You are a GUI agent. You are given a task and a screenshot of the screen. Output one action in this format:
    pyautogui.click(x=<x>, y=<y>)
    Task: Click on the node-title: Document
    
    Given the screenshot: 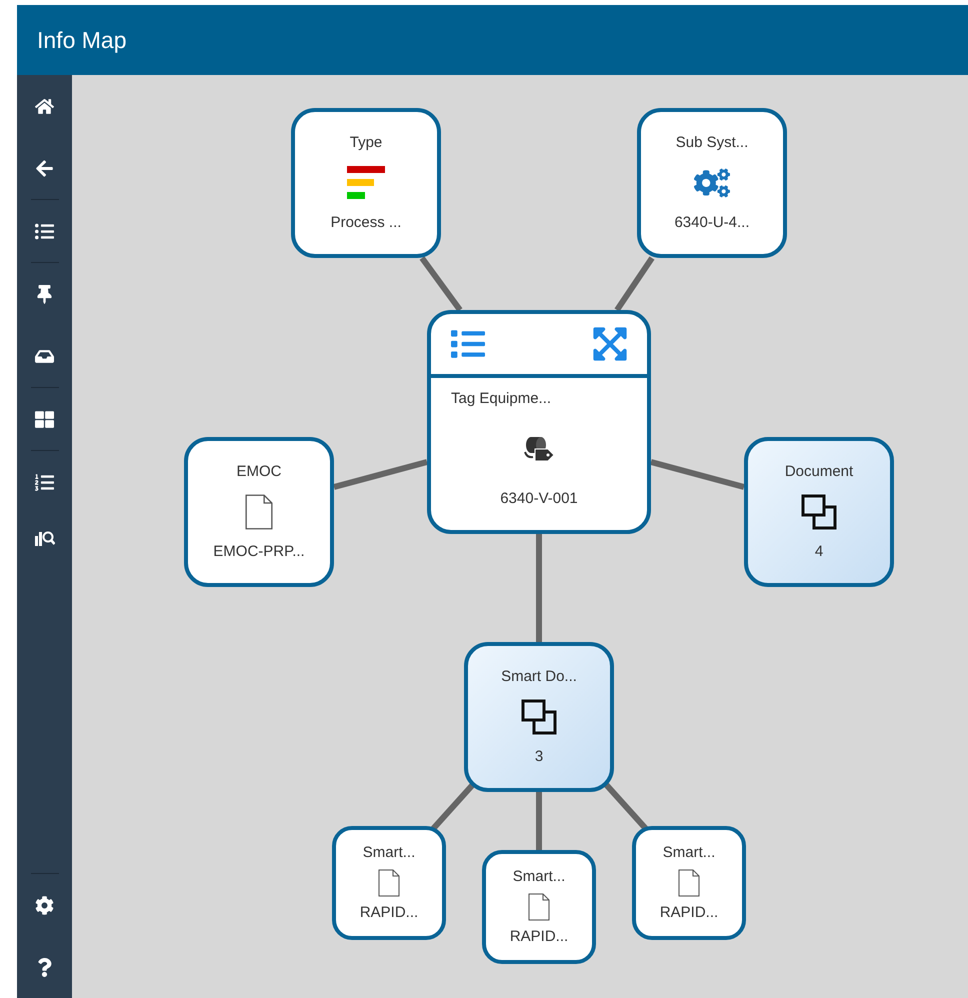 What is the action you would take?
    pyautogui.click(x=819, y=472)
    